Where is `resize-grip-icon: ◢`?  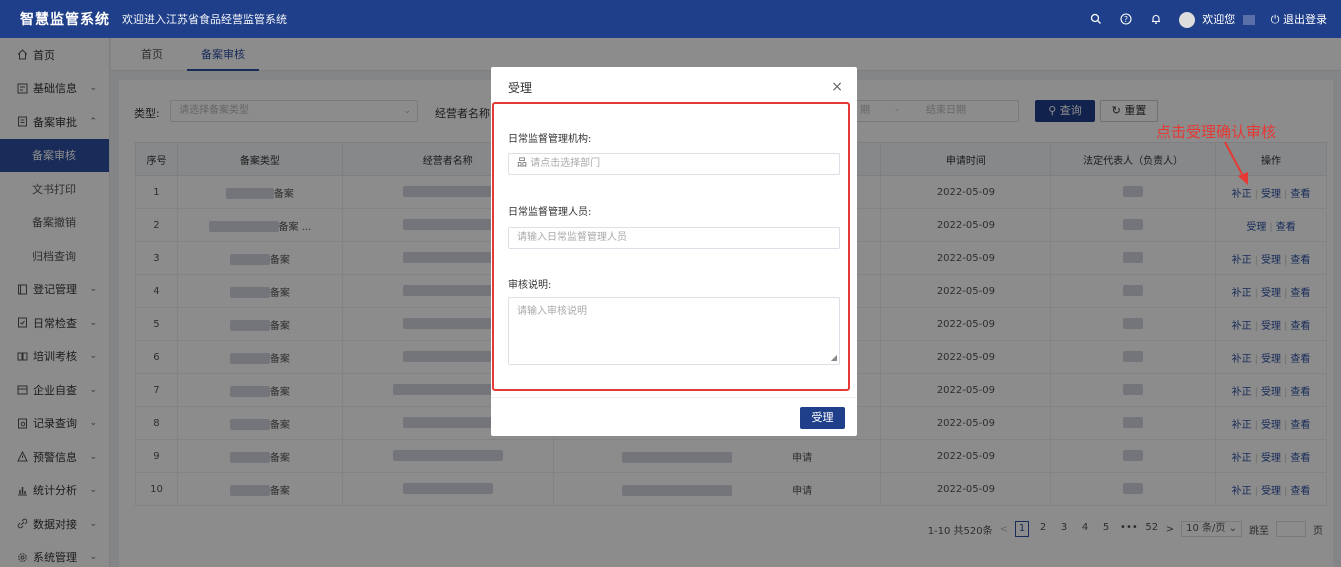
resize-grip-icon: ◢ is located at coordinates (834, 357).